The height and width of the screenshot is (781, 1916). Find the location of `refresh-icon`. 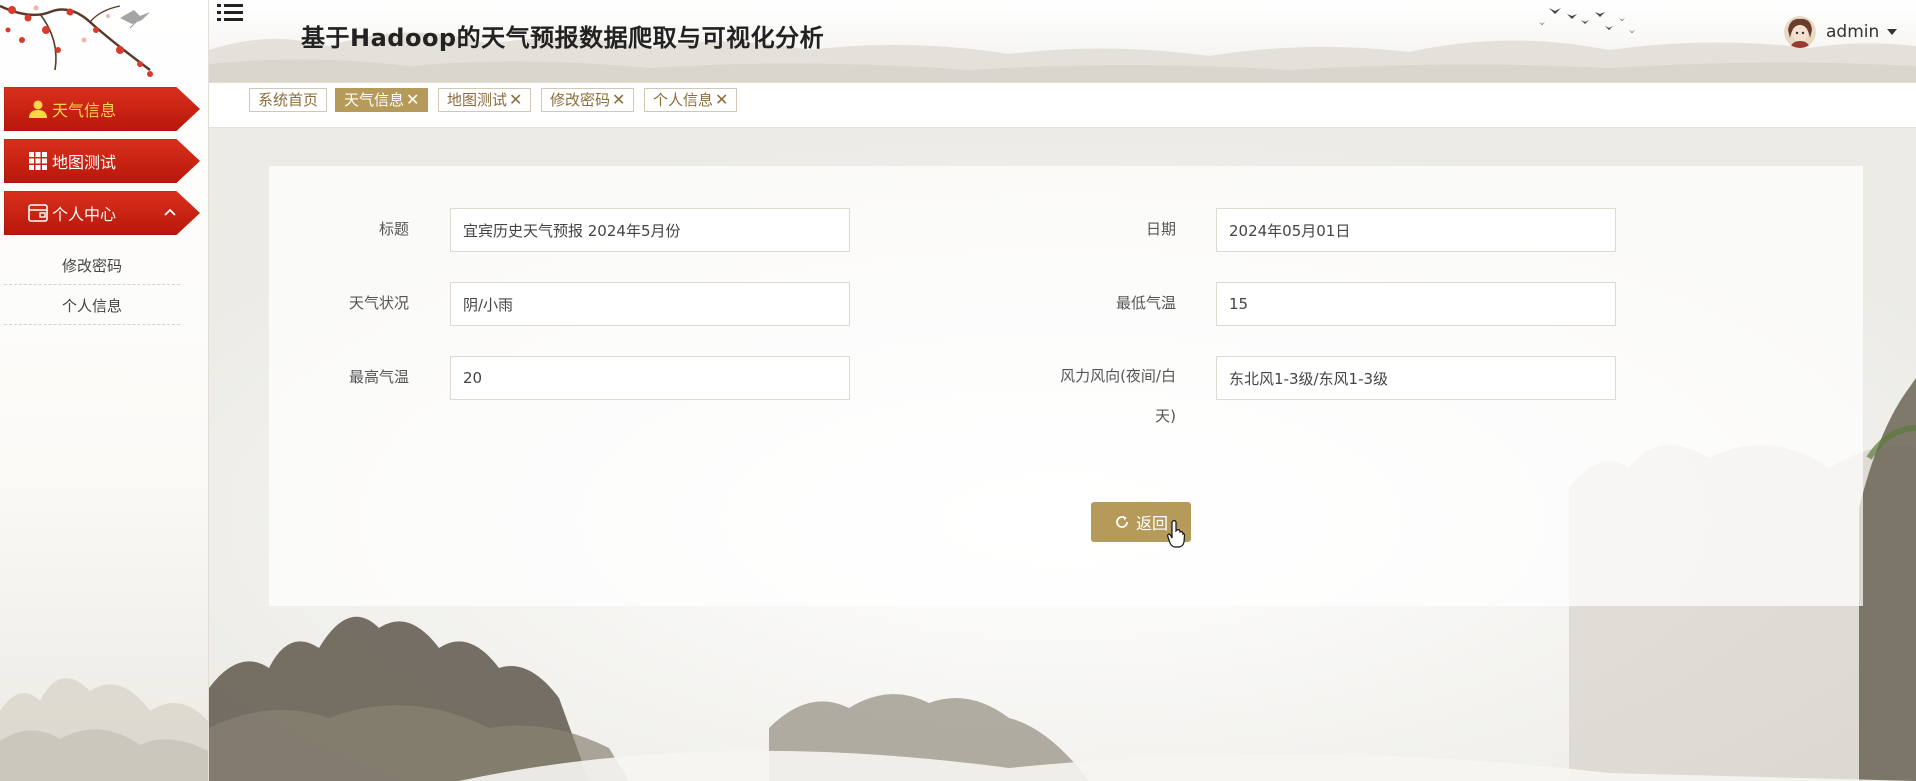

refresh-icon is located at coordinates (1122, 522).